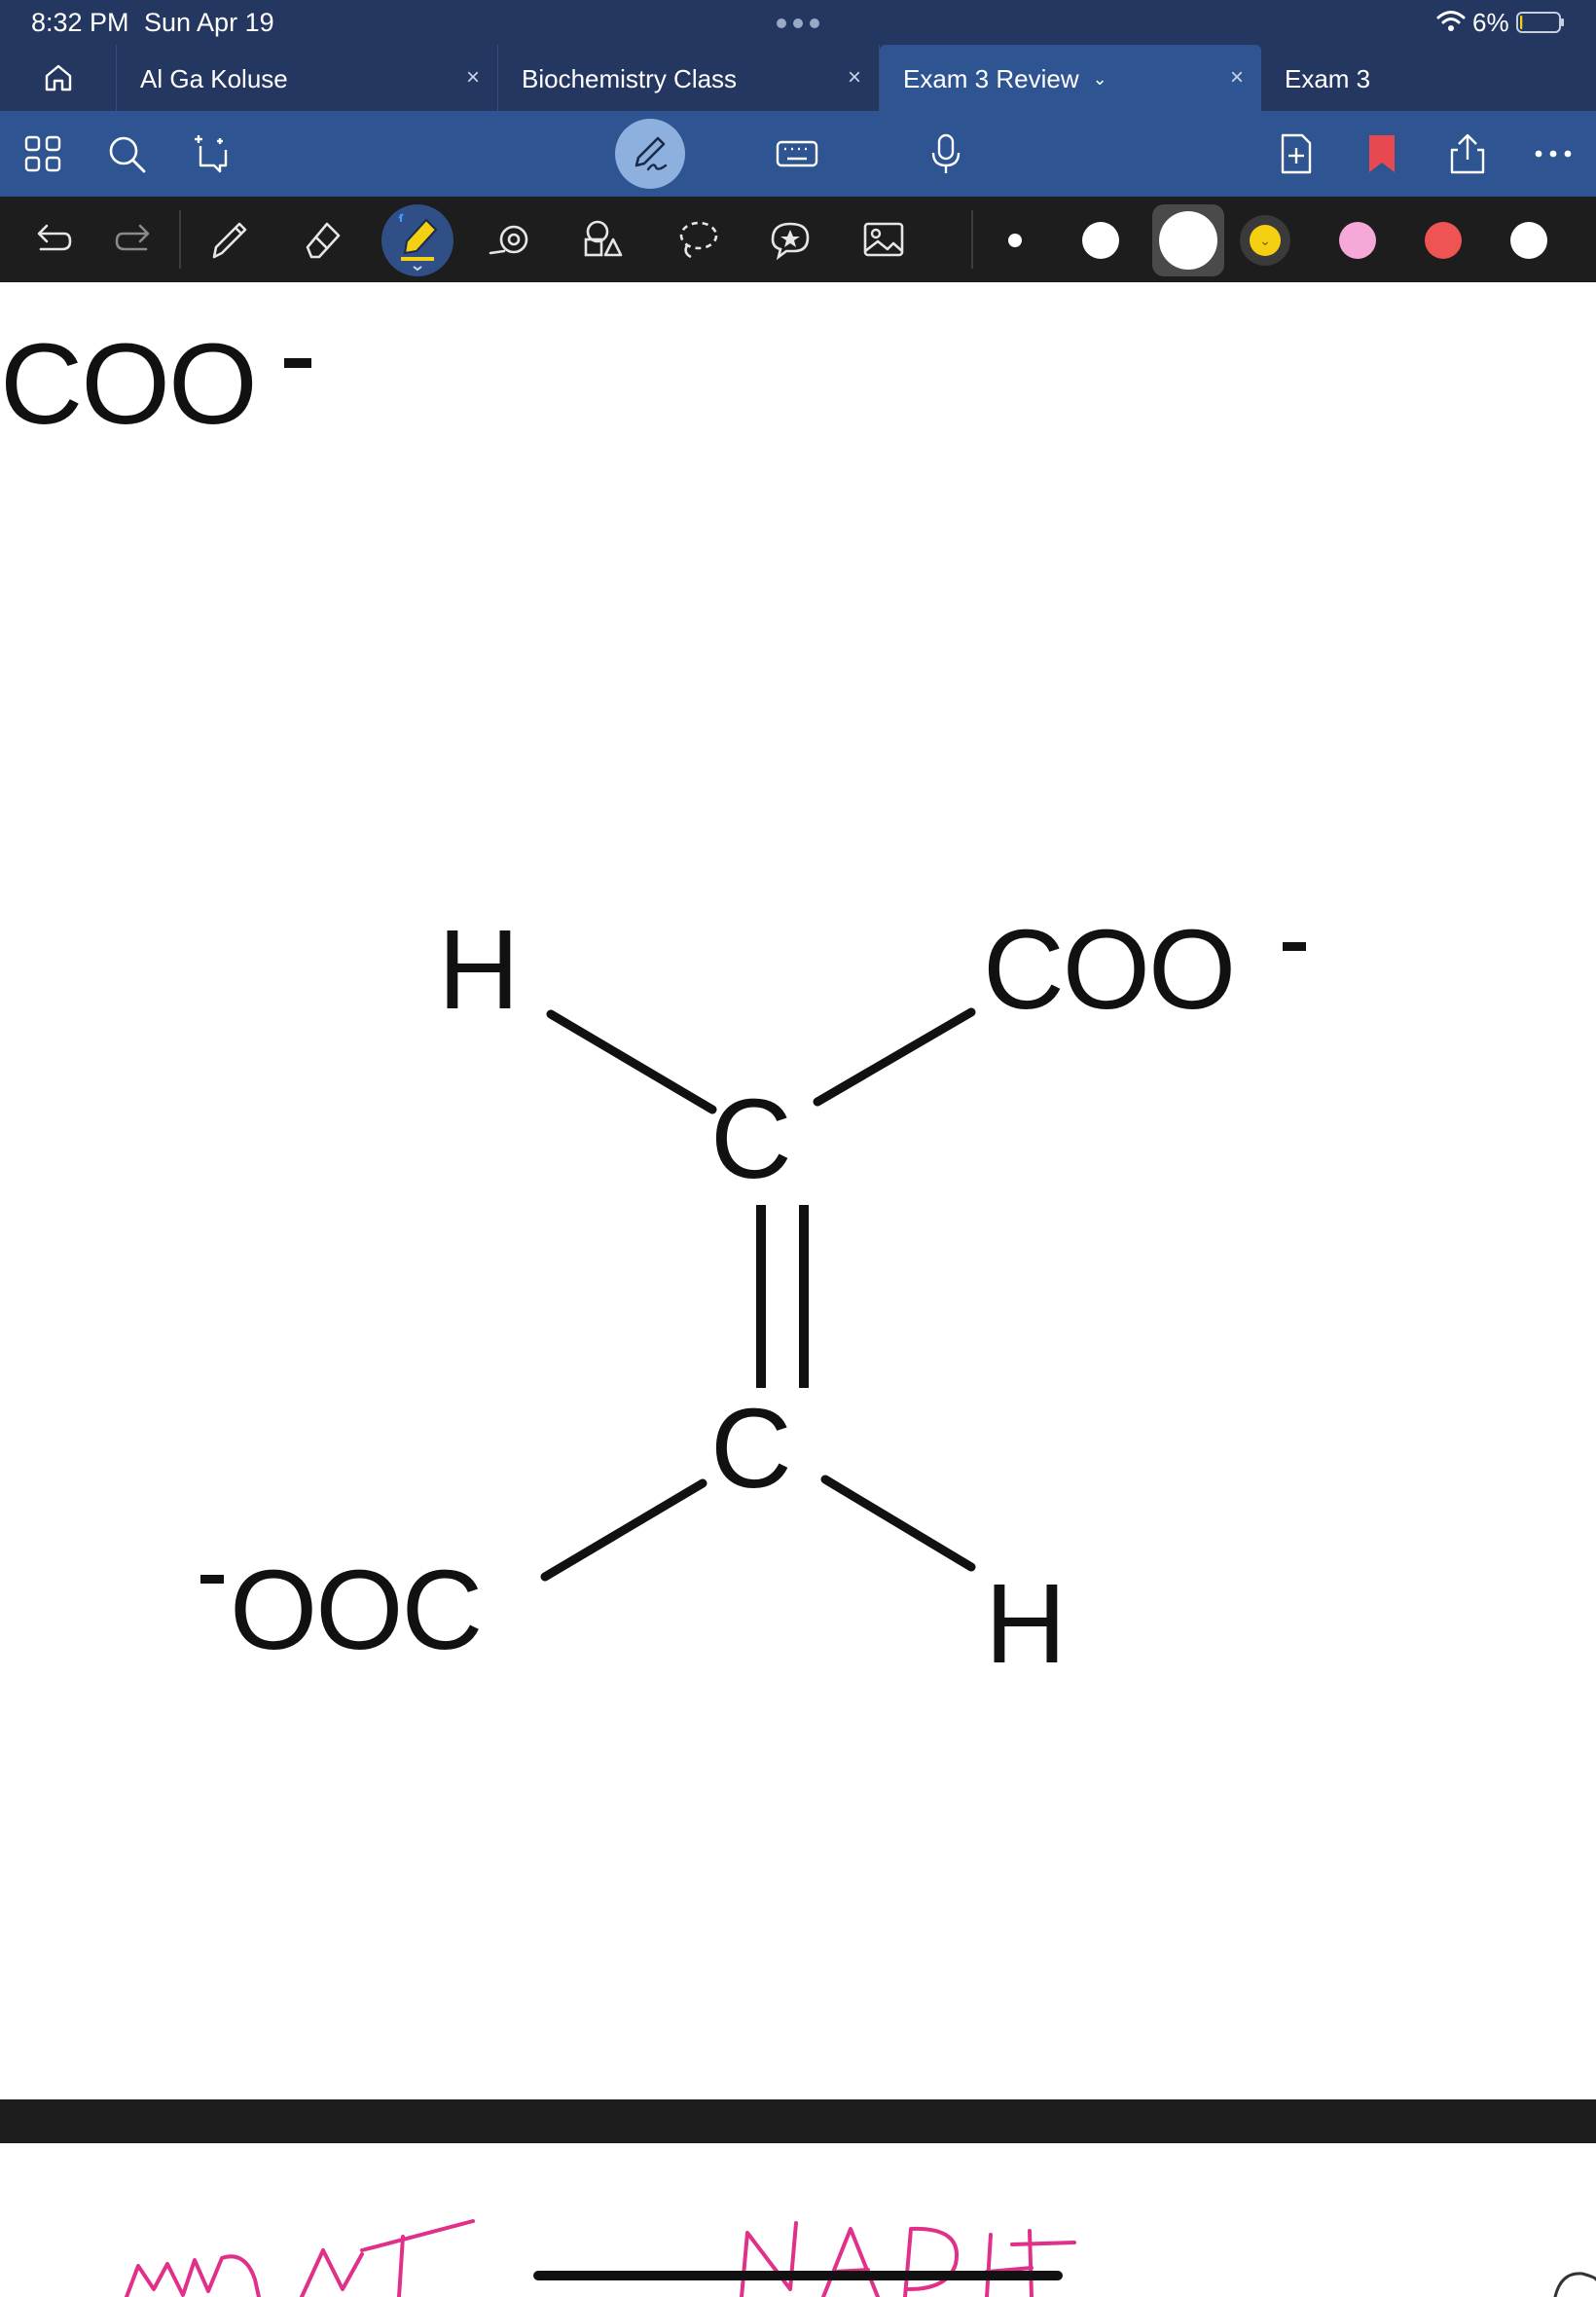 This screenshot has height=2297, width=1596. I want to click on atom-h-top: H, so click(479, 969).